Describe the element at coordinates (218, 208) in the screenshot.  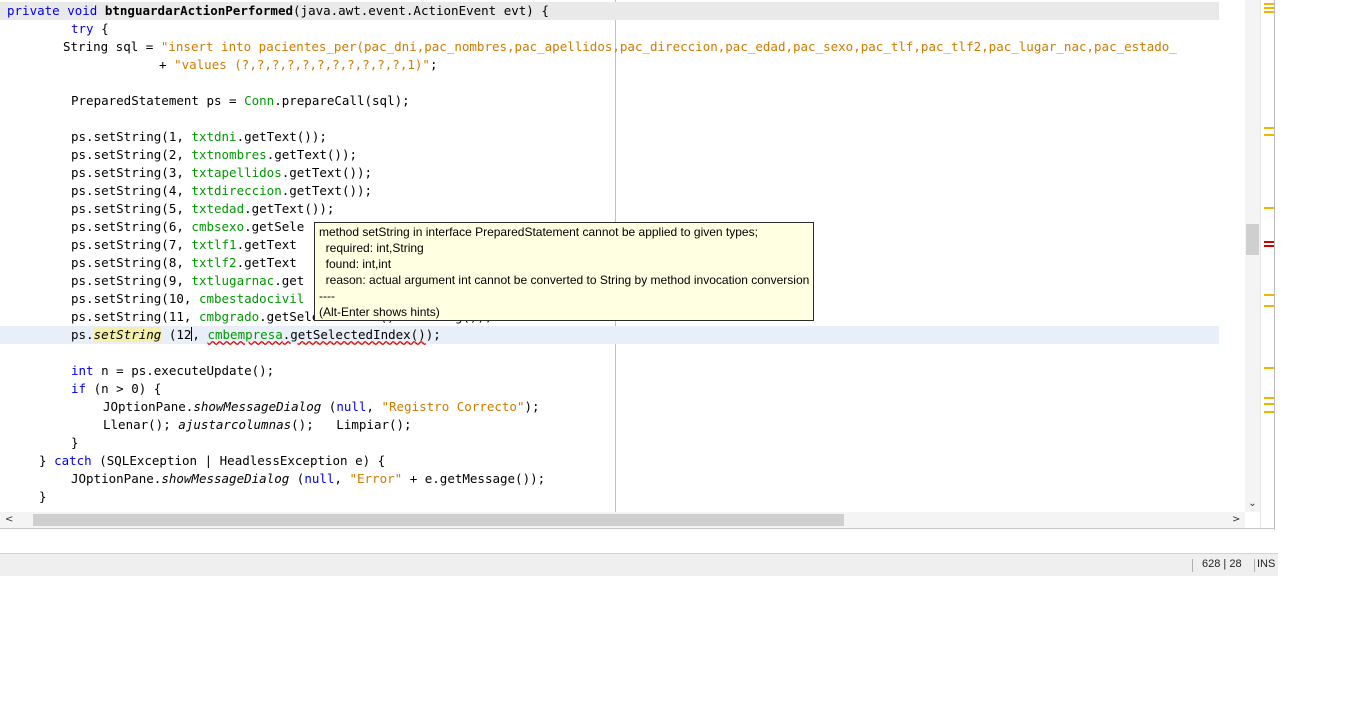
I see `field-ref: txtedad` at that location.